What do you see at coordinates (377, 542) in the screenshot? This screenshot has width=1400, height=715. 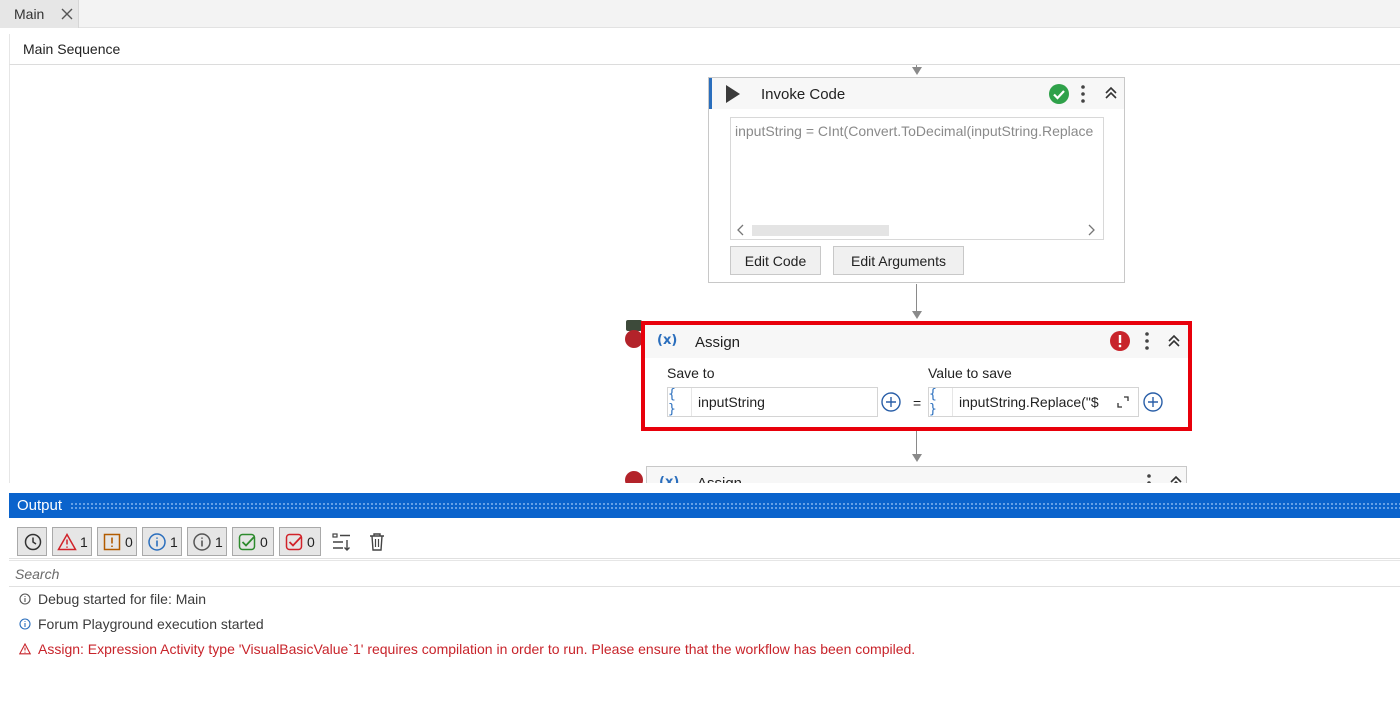 I see `trash-icon` at bounding box center [377, 542].